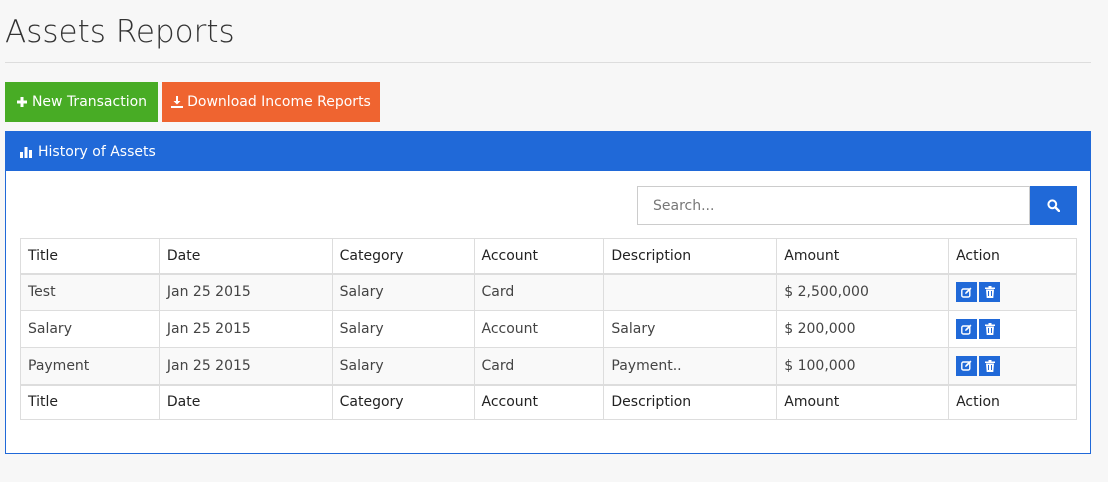 The image size is (1108, 482). Describe the element at coordinates (97, 151) in the screenshot. I see `panel-title: History of Assets` at that location.